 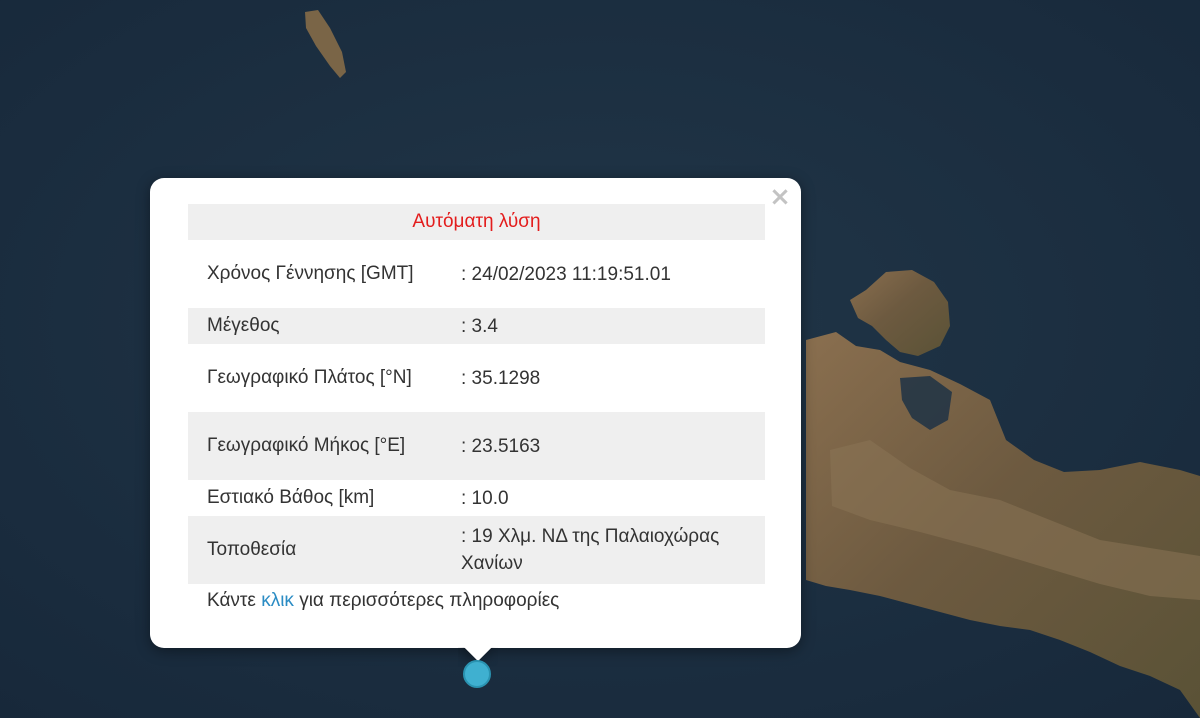 What do you see at coordinates (277, 600) in the screenshot?
I see `more-info-link: κλικ` at bounding box center [277, 600].